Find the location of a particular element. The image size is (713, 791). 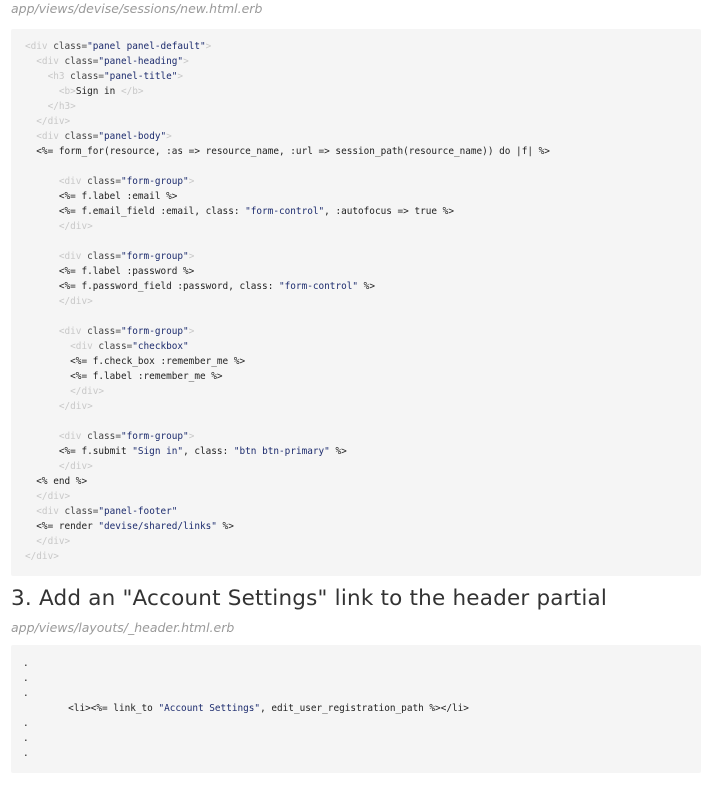

code-token: "panel-heading" is located at coordinates (141, 61).